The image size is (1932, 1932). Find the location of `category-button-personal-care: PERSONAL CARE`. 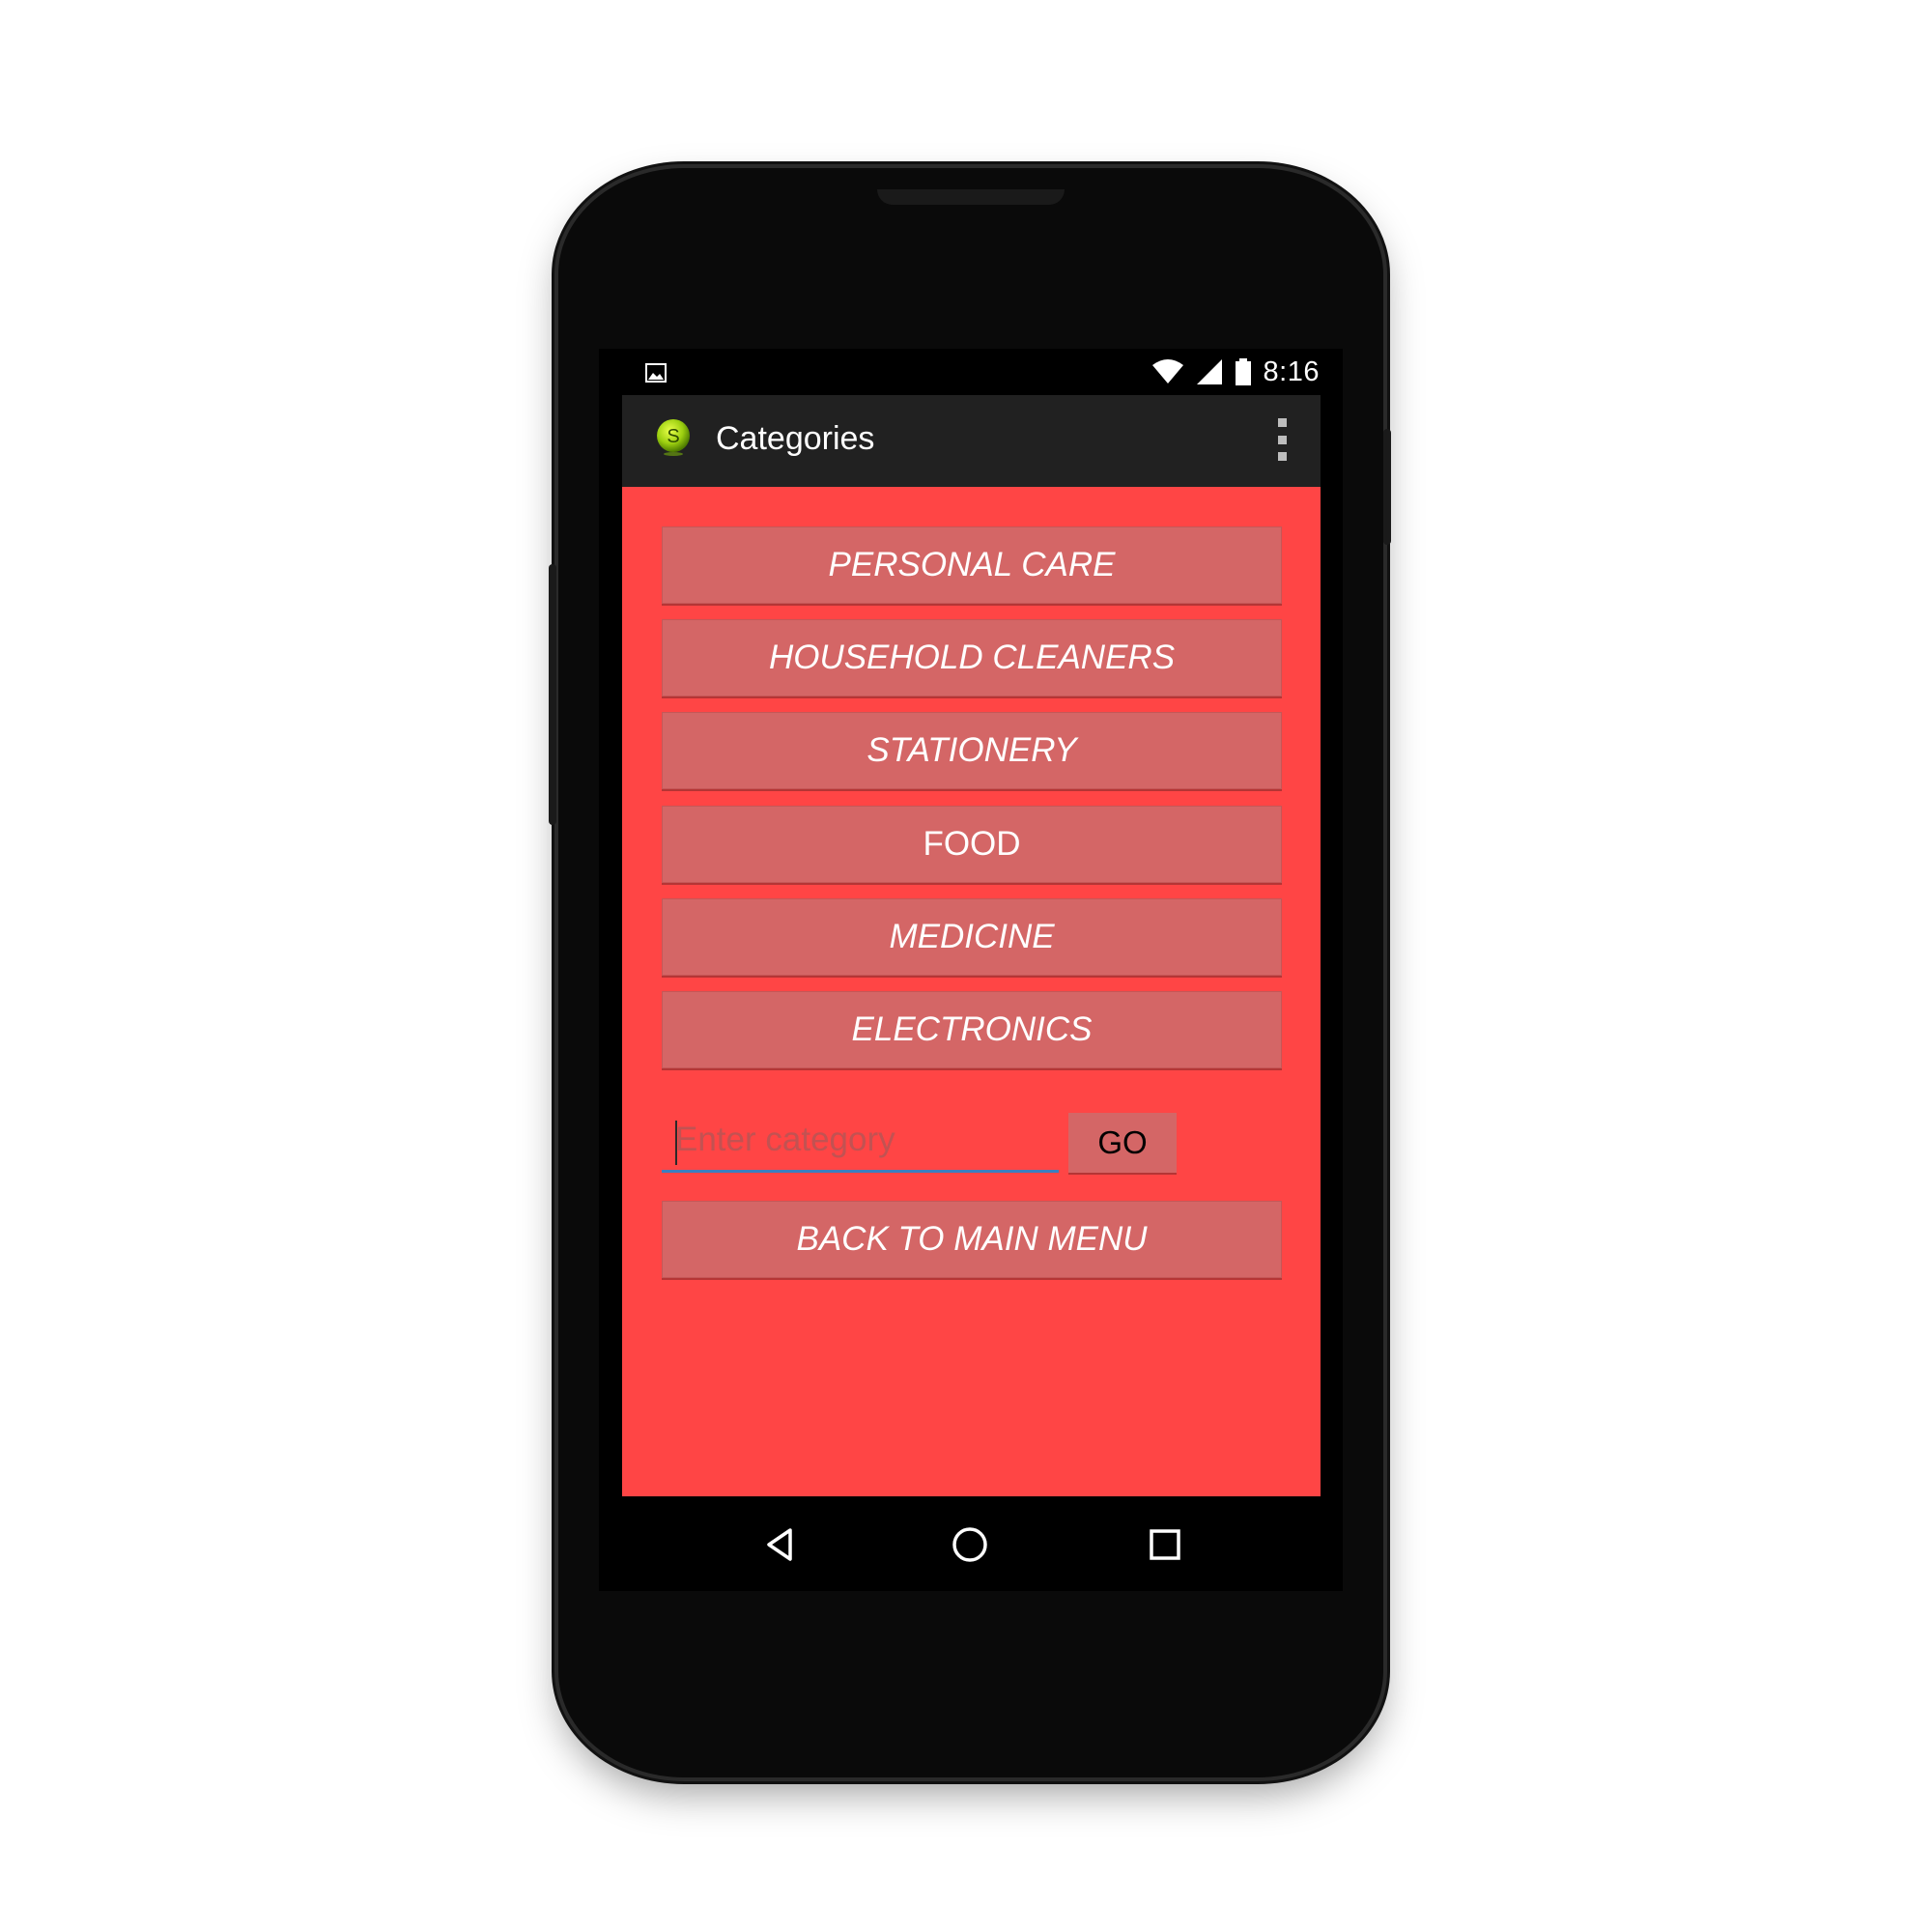

category-button-personal-care: PERSONAL CARE is located at coordinates (972, 565).